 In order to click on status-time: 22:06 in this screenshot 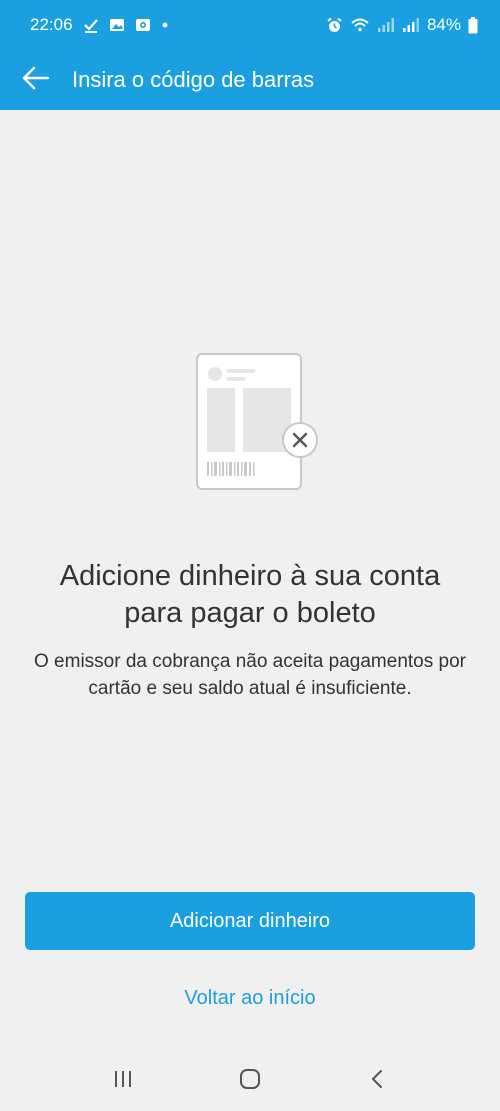, I will do `click(51, 24)`.